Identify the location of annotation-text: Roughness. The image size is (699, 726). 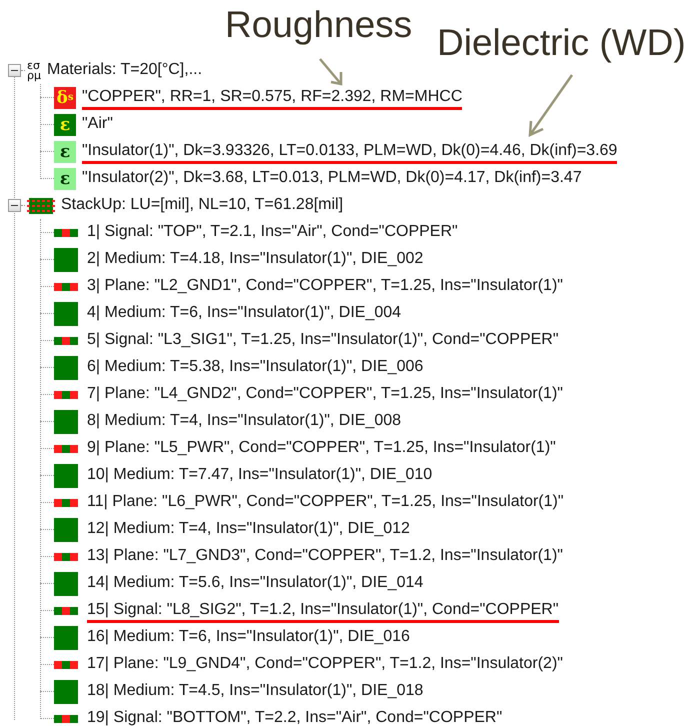
(318, 24).